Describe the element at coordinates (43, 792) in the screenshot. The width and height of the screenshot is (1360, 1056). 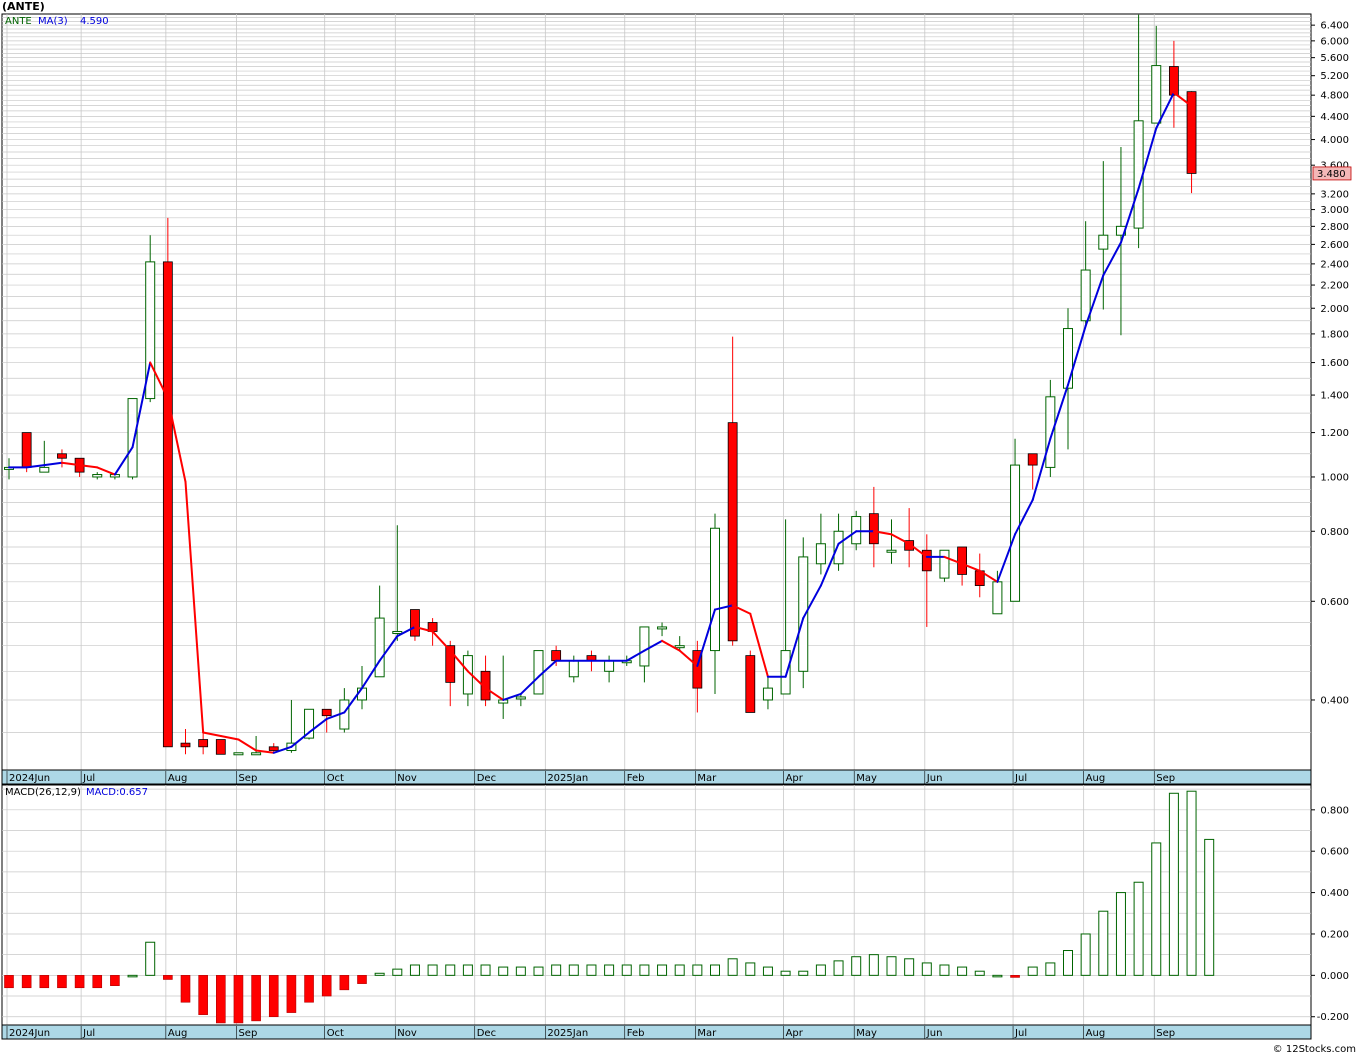
I see `macd-legend-label: MACD(26,12,9)` at that location.